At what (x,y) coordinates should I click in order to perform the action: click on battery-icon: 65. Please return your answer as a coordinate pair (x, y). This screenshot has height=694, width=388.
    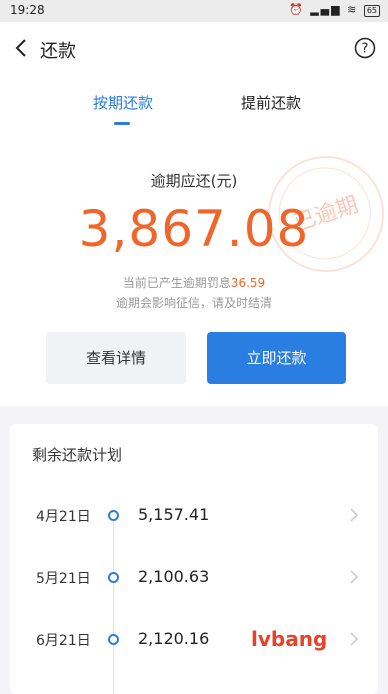
    Looking at the image, I should click on (371, 11).